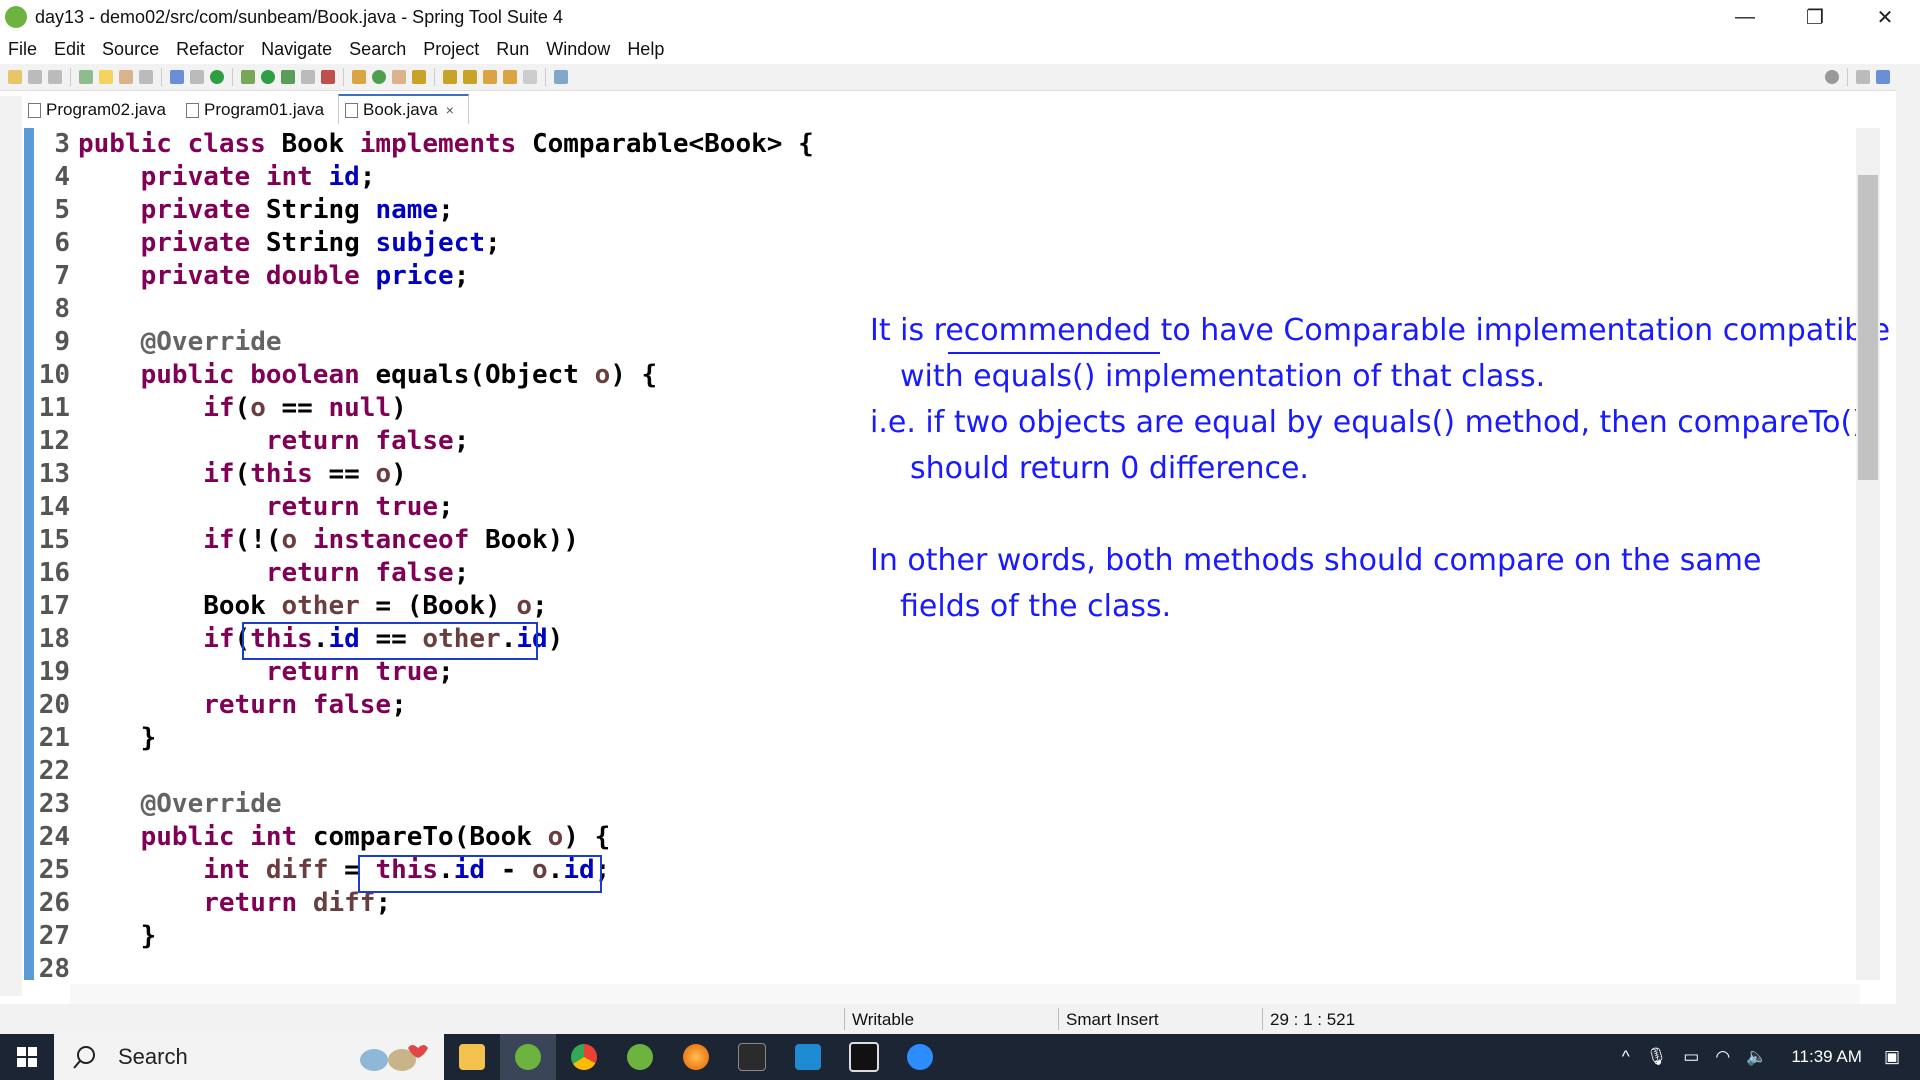 This screenshot has width=1920, height=1080. Describe the element at coordinates (308, 77) in the screenshot. I see `external-tools-icon` at that location.